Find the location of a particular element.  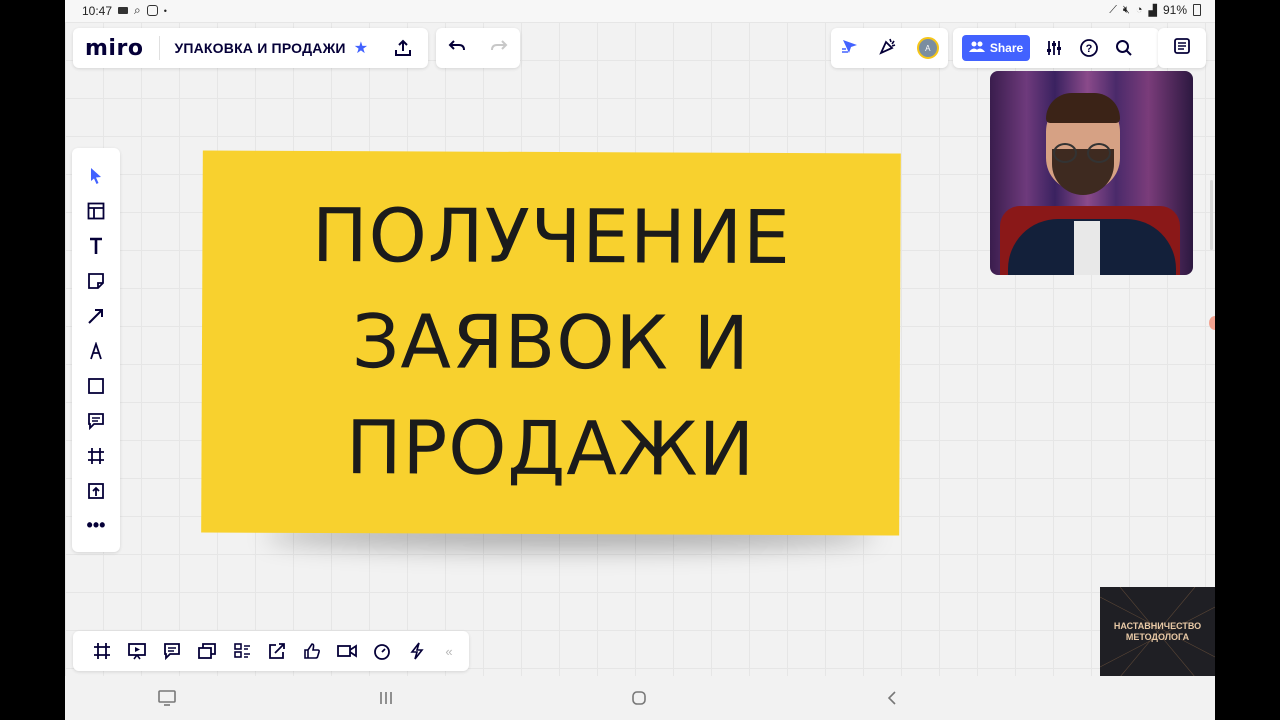

cursor-follow-icon is located at coordinates (850, 48).